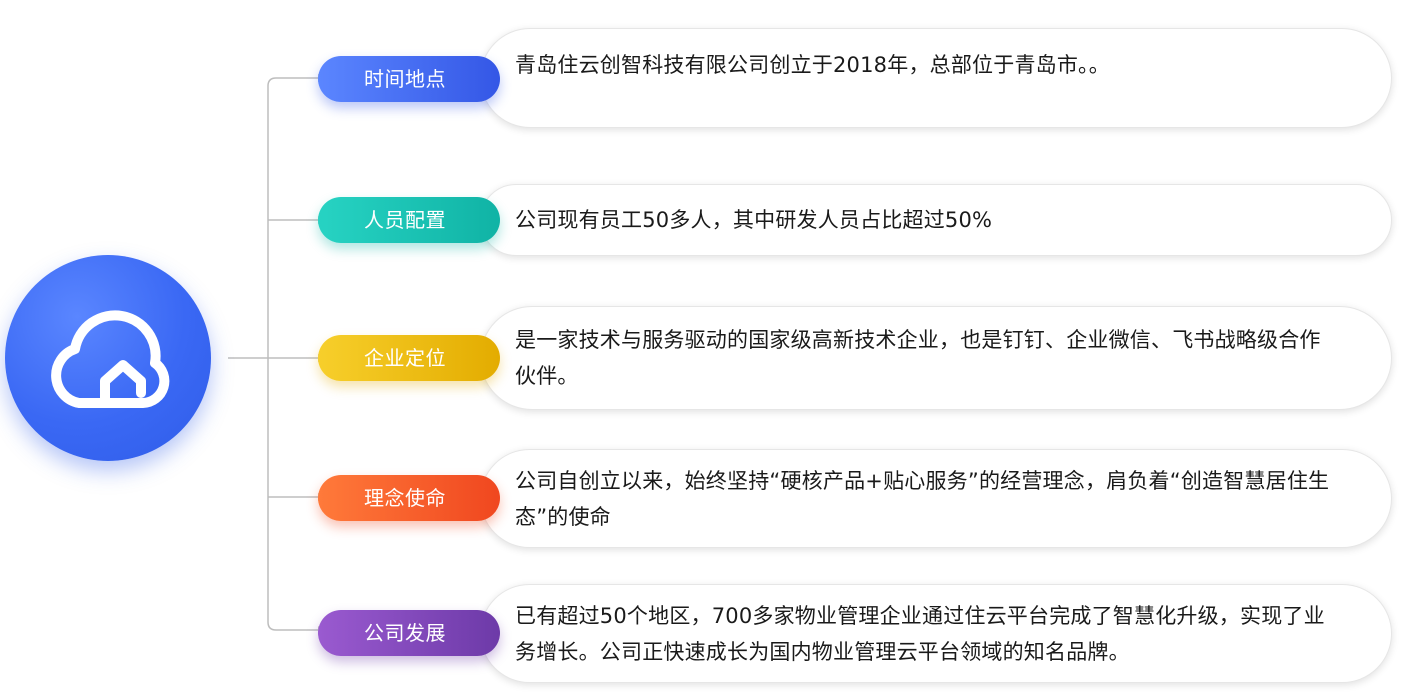  I want to click on pill-label: 理念使命, so click(405, 498).